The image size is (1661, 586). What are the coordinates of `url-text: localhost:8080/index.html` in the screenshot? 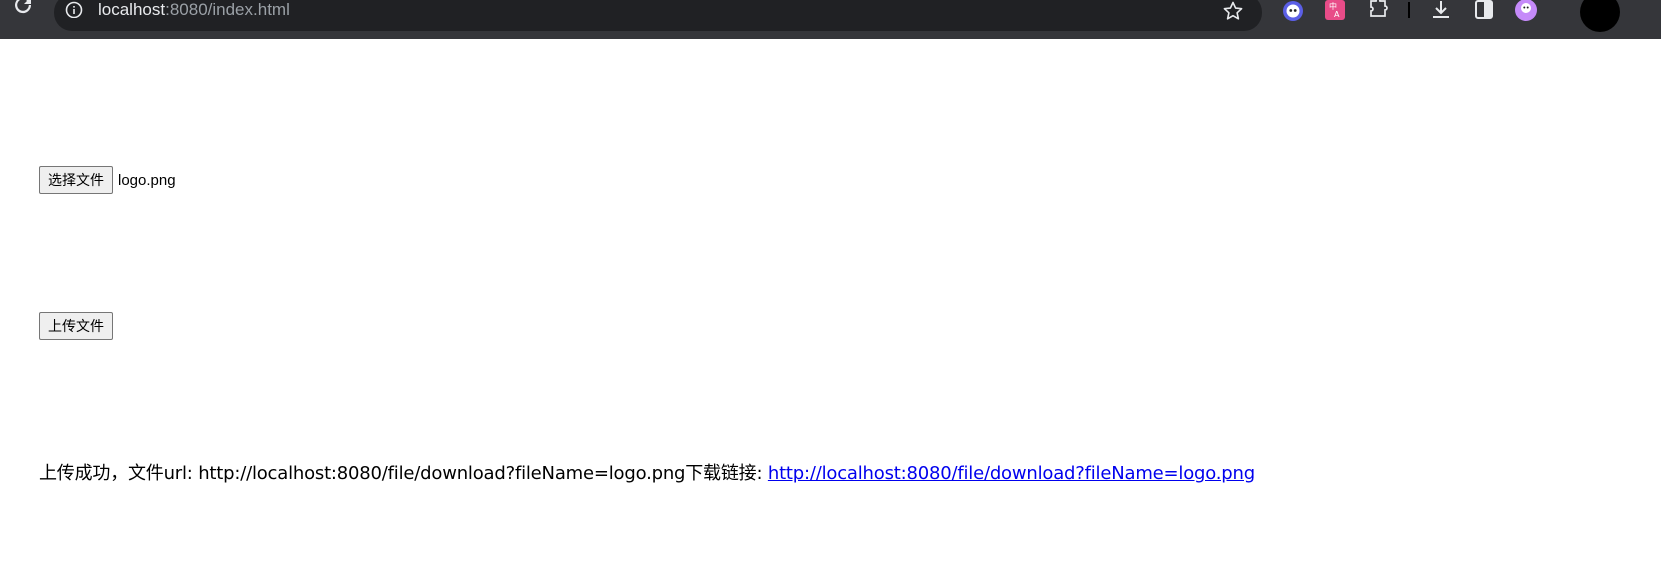 It's located at (194, 10).